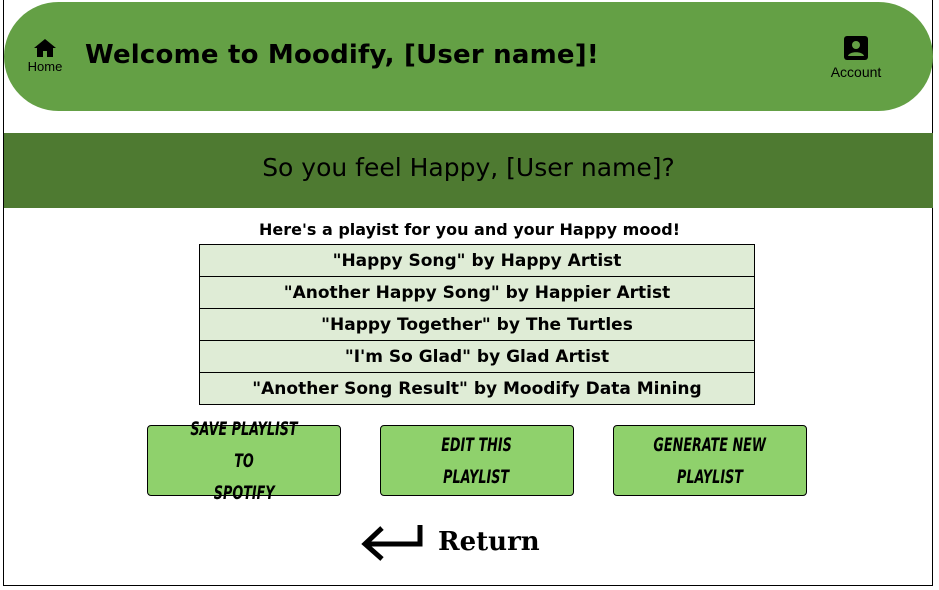  Describe the element at coordinates (244, 492) in the screenshot. I see `save-button-label-line2: SPOTIFY` at that location.